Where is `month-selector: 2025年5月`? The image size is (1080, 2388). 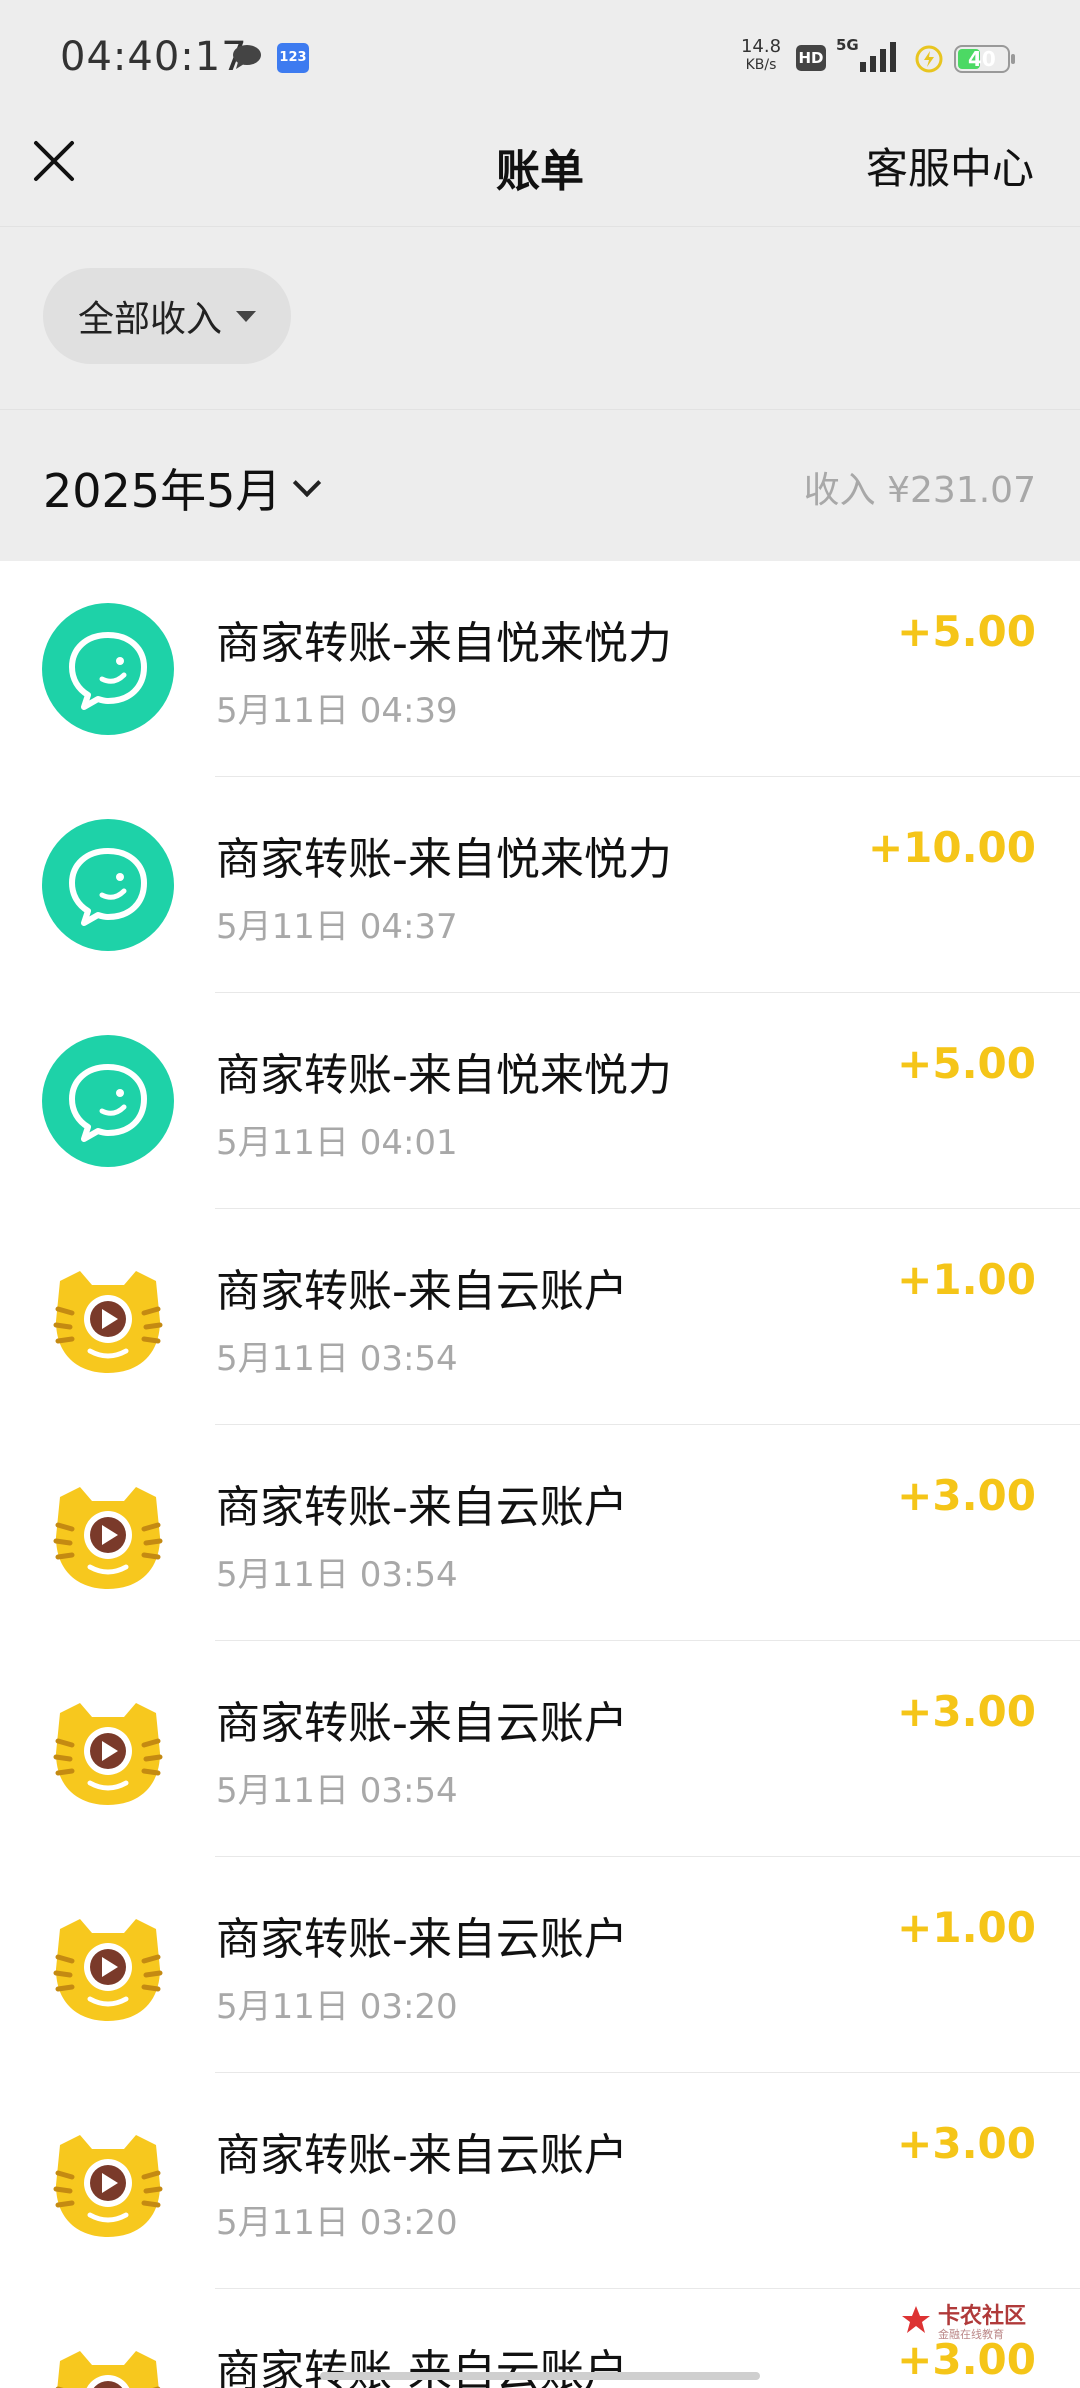 month-selector: 2025年5月 is located at coordinates (182, 488).